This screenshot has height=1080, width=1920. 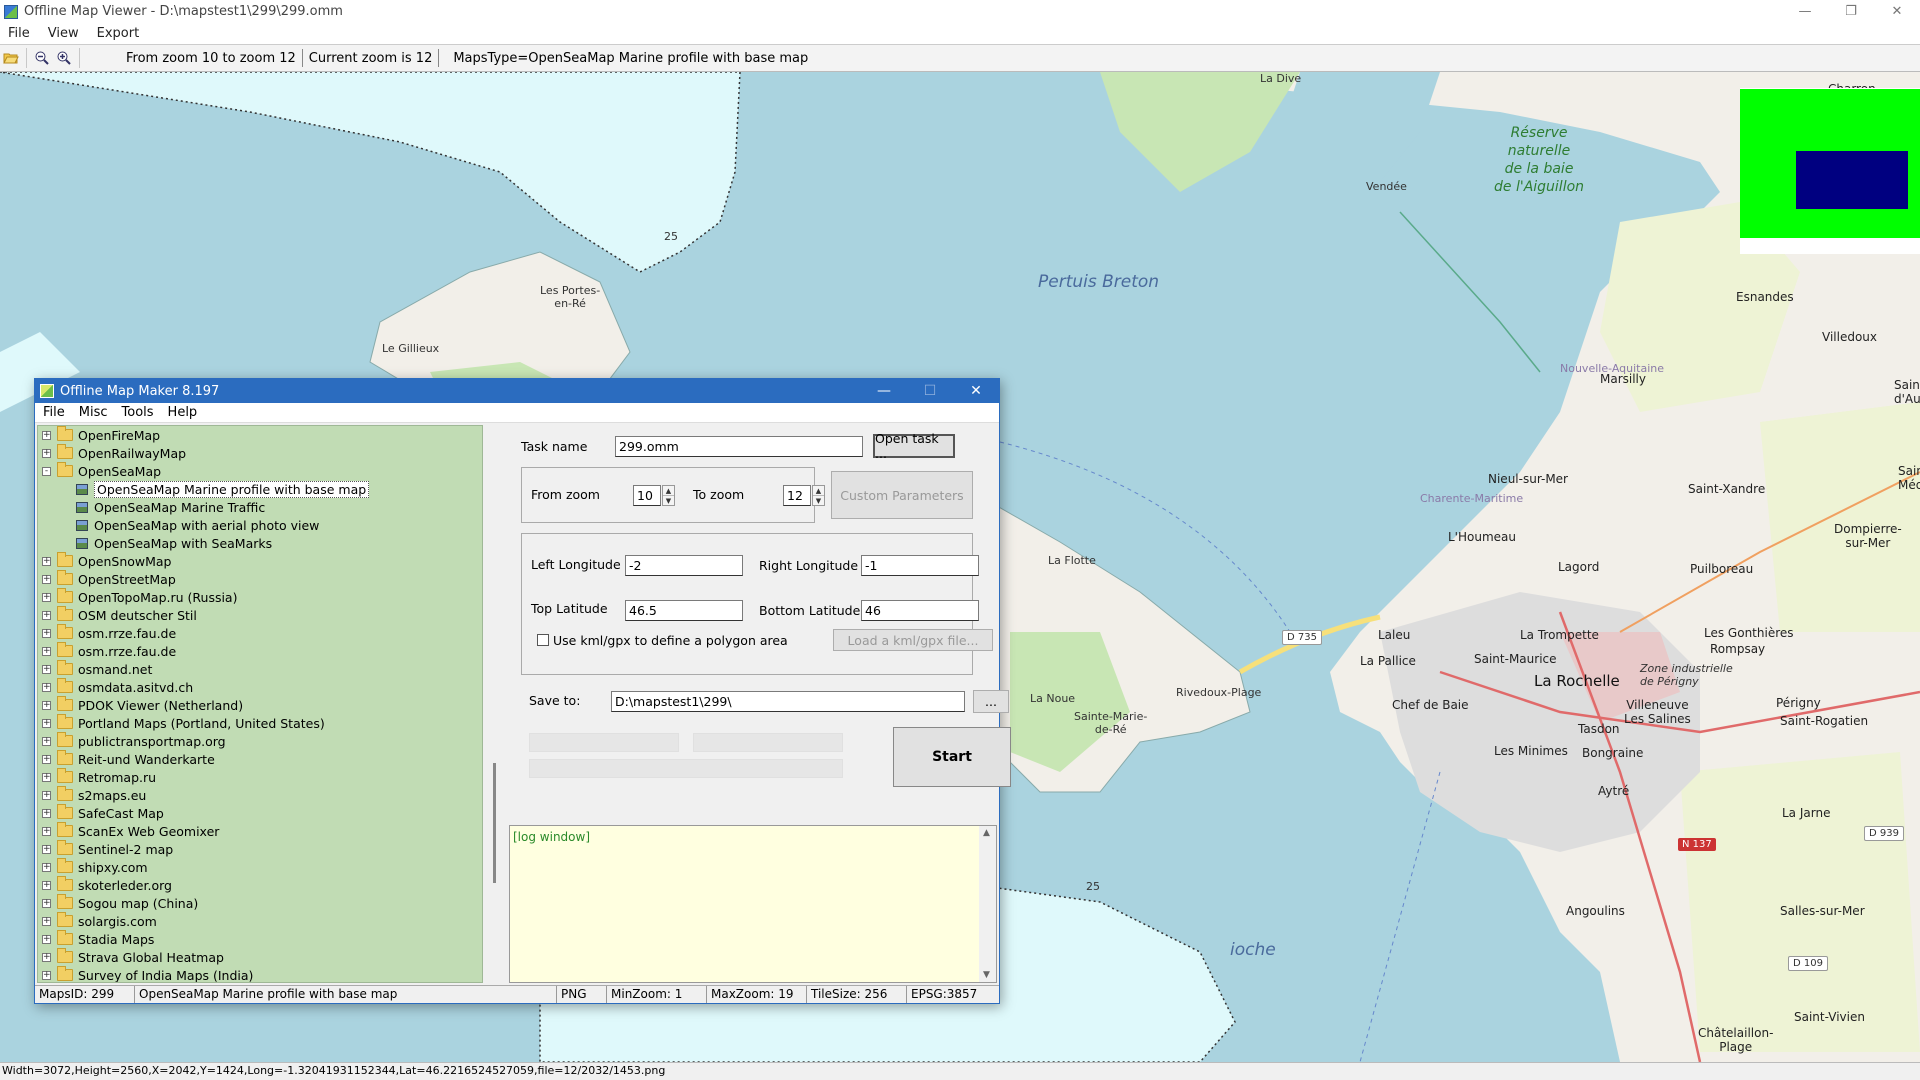 What do you see at coordinates (260, 903) in the screenshot?
I see `tree-folder-item: + Sogou map (China)` at bounding box center [260, 903].